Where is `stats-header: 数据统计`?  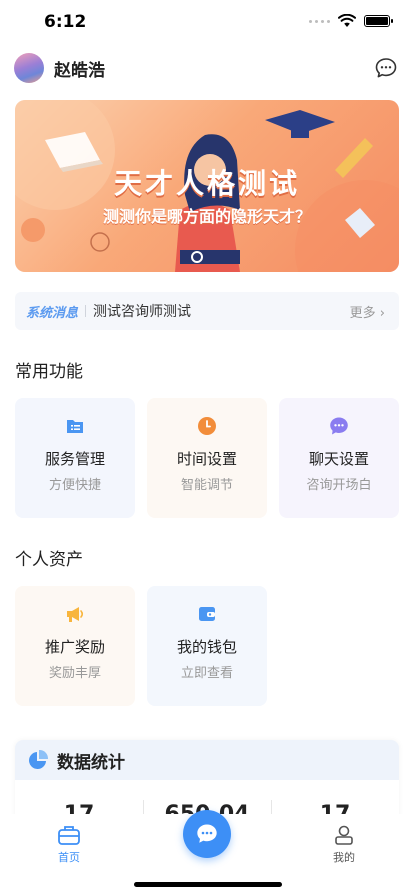 stats-header: 数据统计 is located at coordinates (76, 760).